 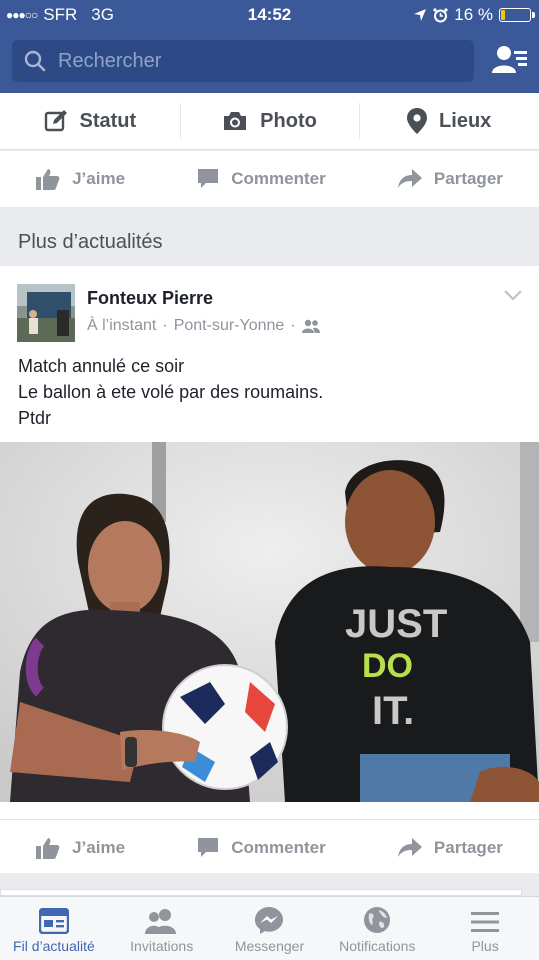 I want to click on battery-percent: 16 %, so click(x=473, y=14).